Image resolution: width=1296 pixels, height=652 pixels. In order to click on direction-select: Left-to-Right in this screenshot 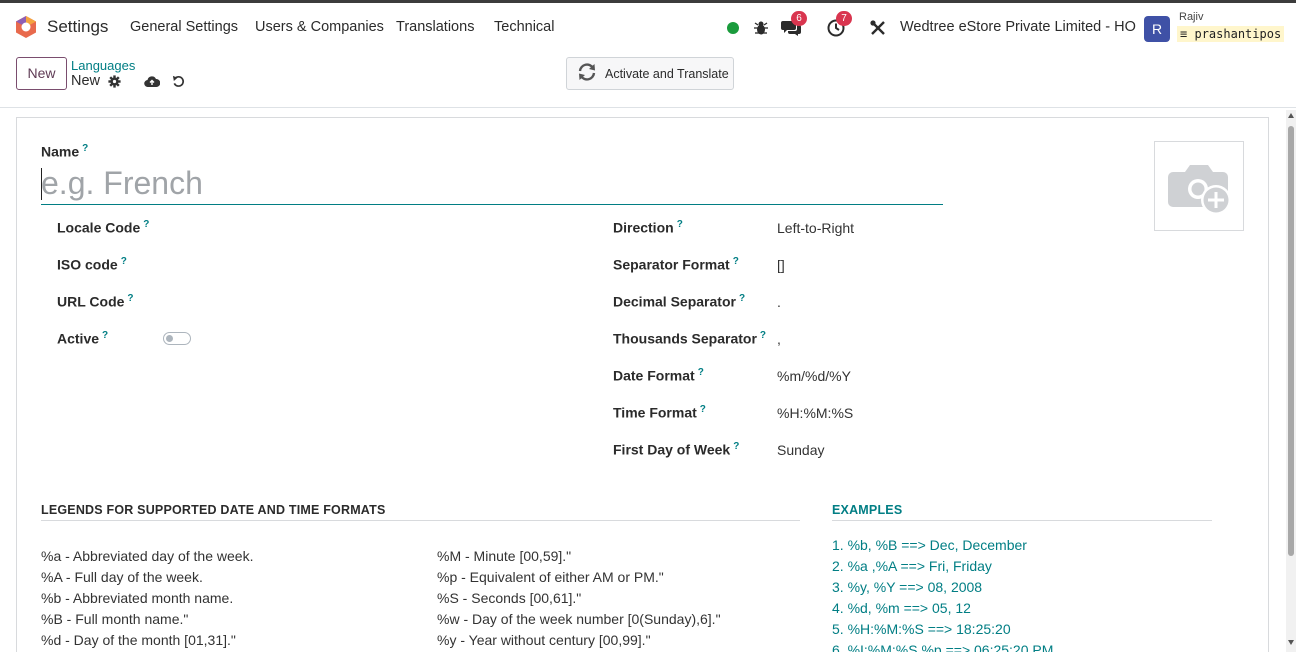, I will do `click(815, 228)`.